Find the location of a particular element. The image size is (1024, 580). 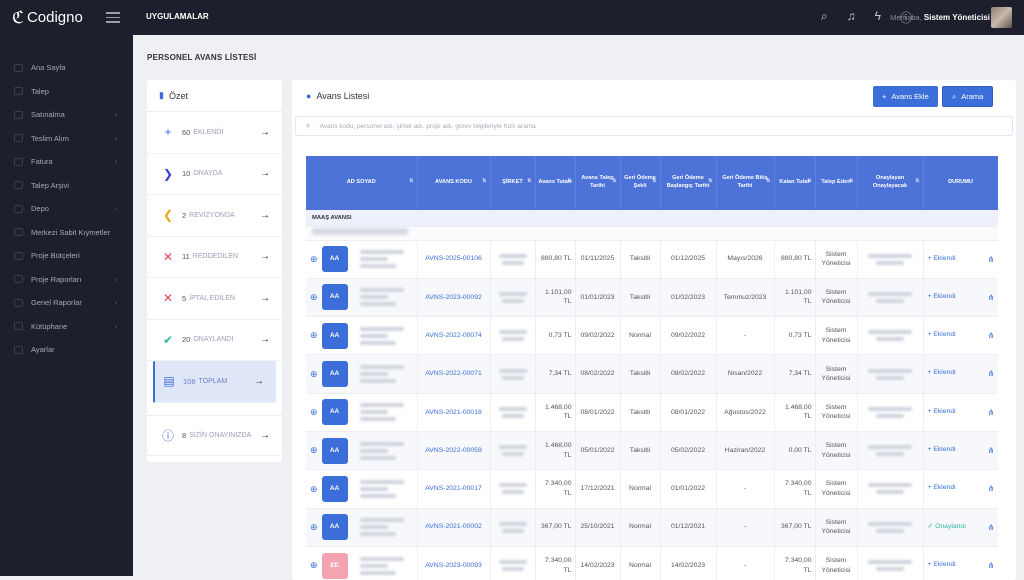

summary-item: ⓘ 8 SİZİN ONAYINIZDA → is located at coordinates (214, 435).